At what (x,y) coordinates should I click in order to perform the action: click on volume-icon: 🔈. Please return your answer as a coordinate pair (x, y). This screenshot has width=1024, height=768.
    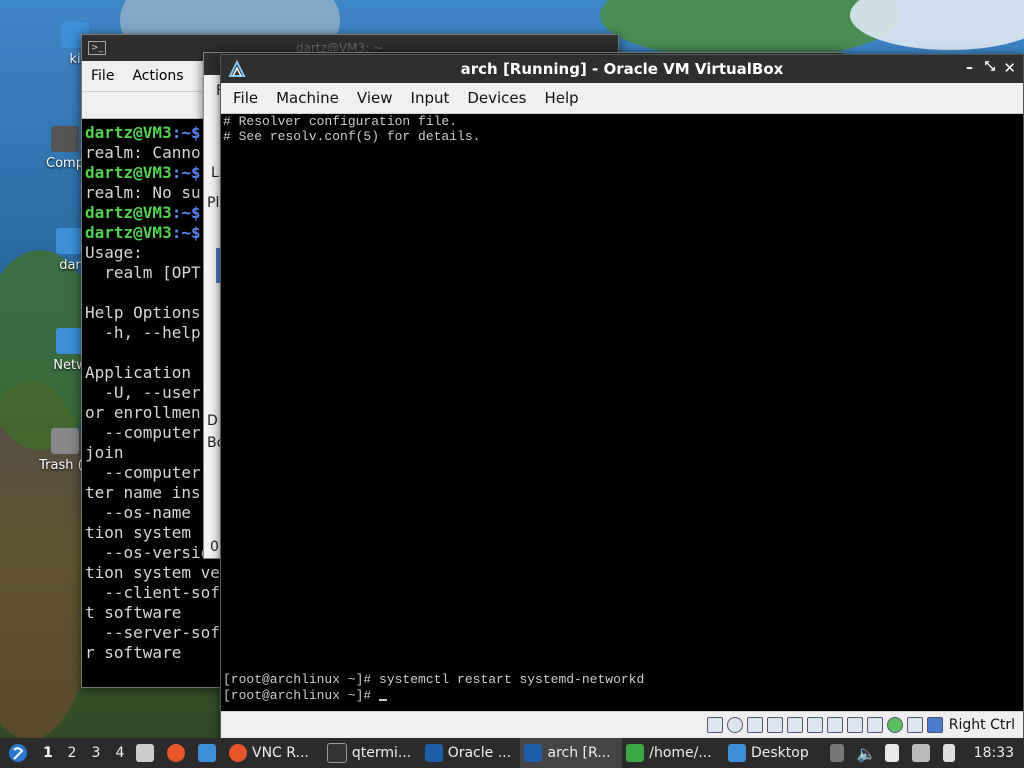
    Looking at the image, I should click on (866, 753).